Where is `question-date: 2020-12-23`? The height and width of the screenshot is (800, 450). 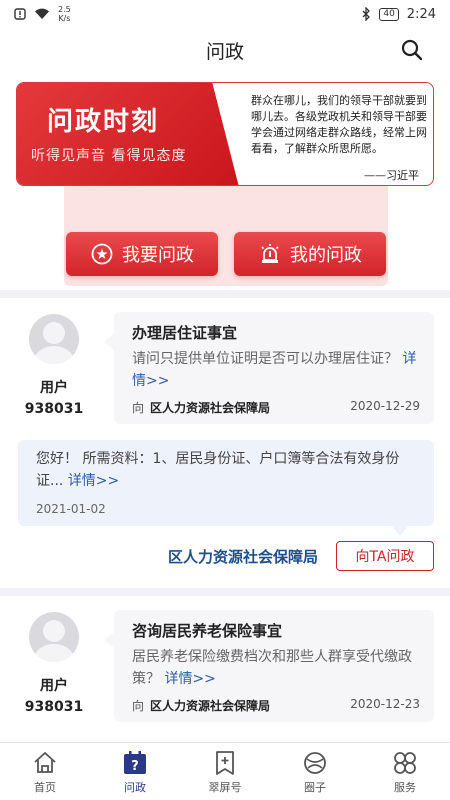
question-date: 2020-12-23 is located at coordinates (385, 704).